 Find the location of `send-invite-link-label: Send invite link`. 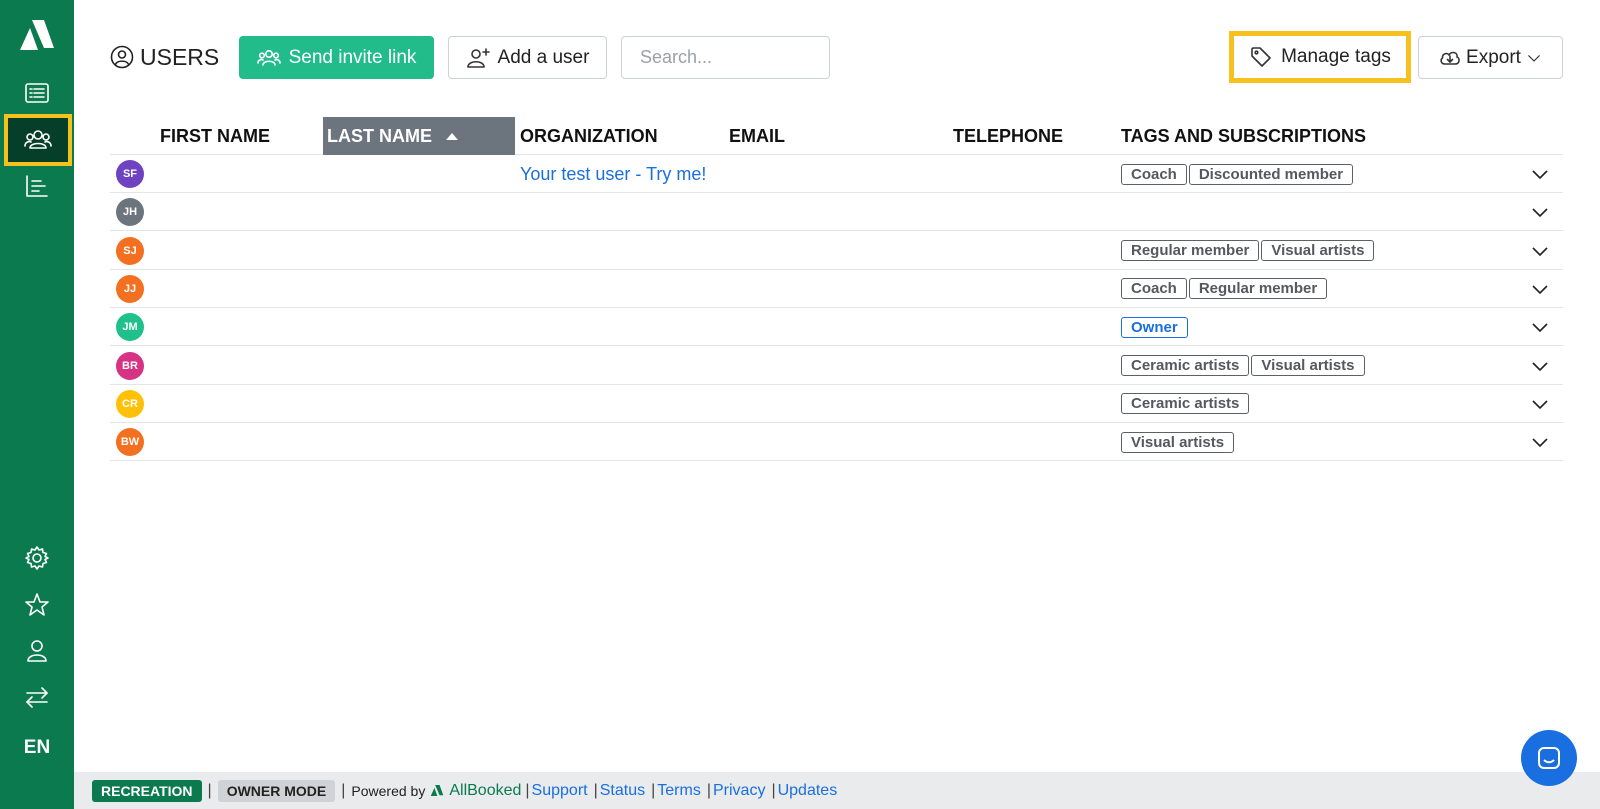

send-invite-link-label: Send invite link is located at coordinates (352, 57).